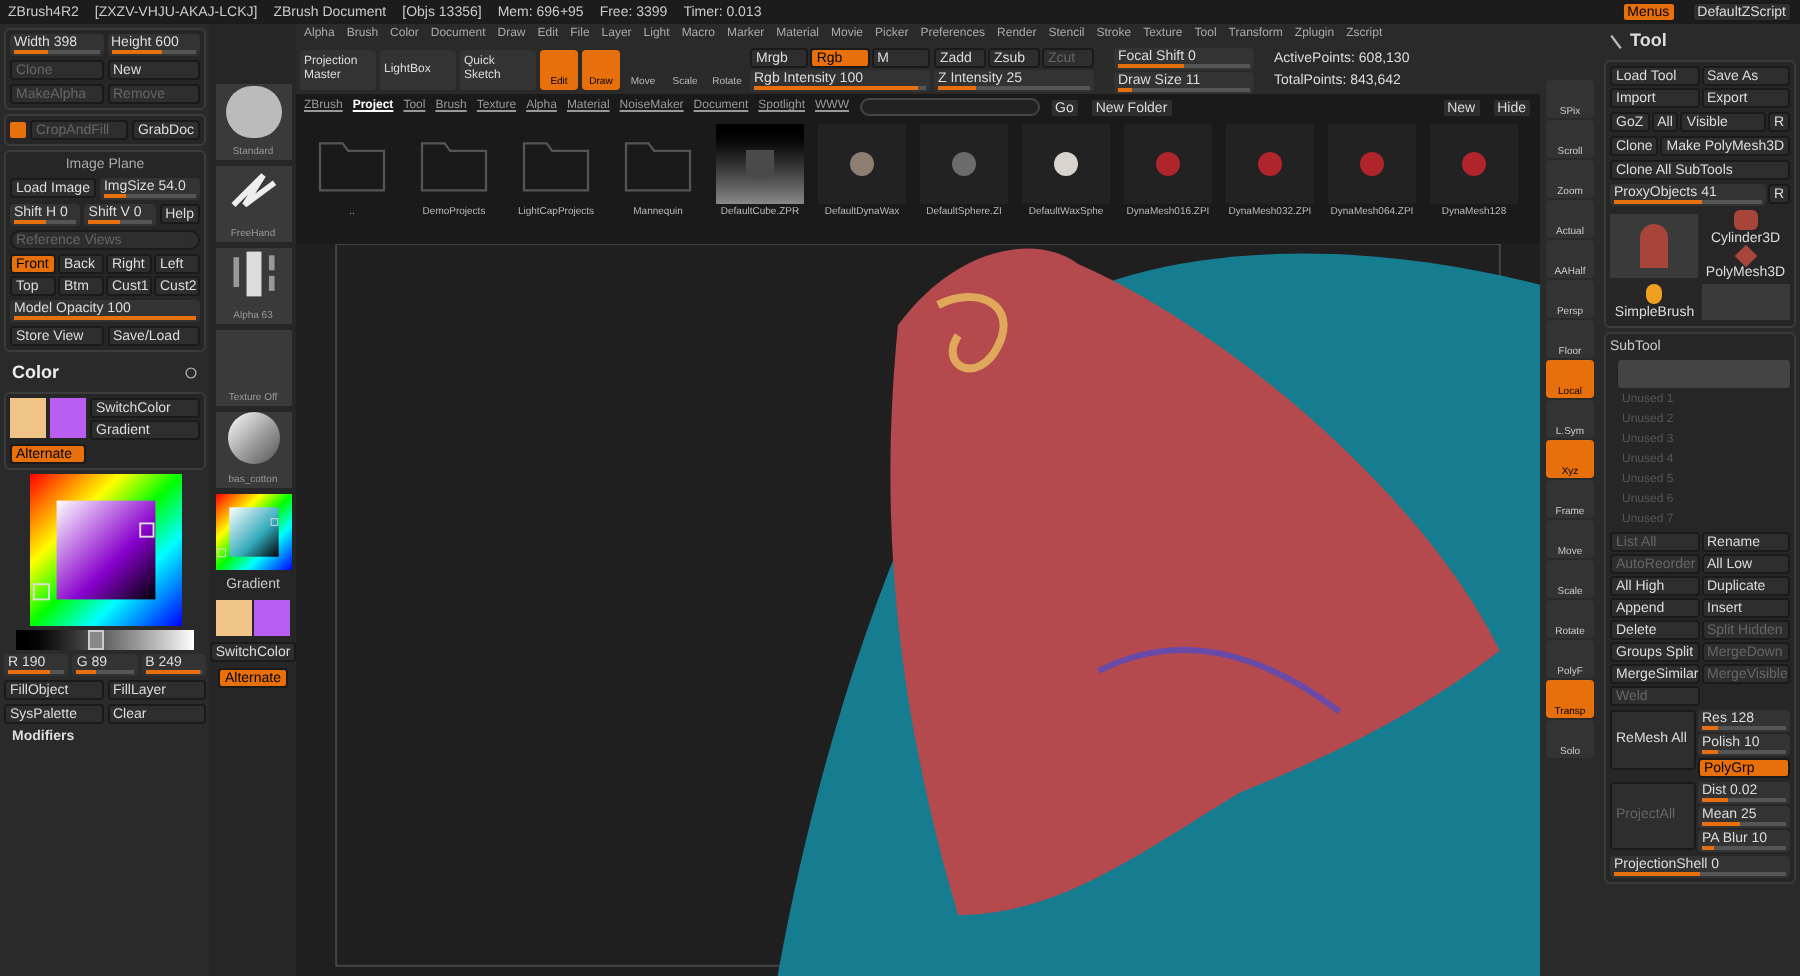 Image resolution: width=1800 pixels, height=976 pixels. What do you see at coordinates (1648, 41) in the screenshot?
I see `panel-title: Tool` at bounding box center [1648, 41].